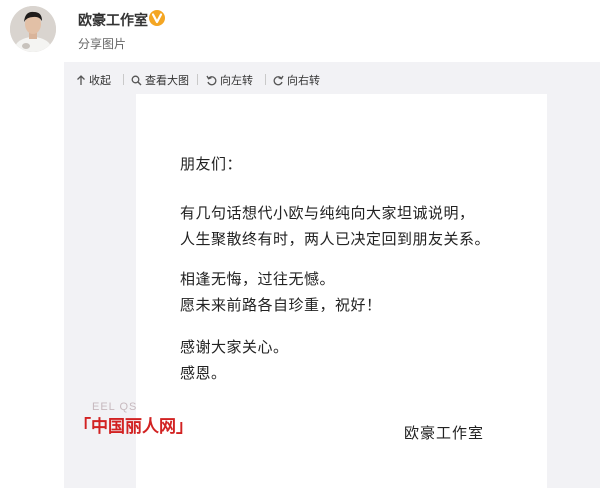  I want to click on letter-signature: 欧豪工作室, so click(444, 433).